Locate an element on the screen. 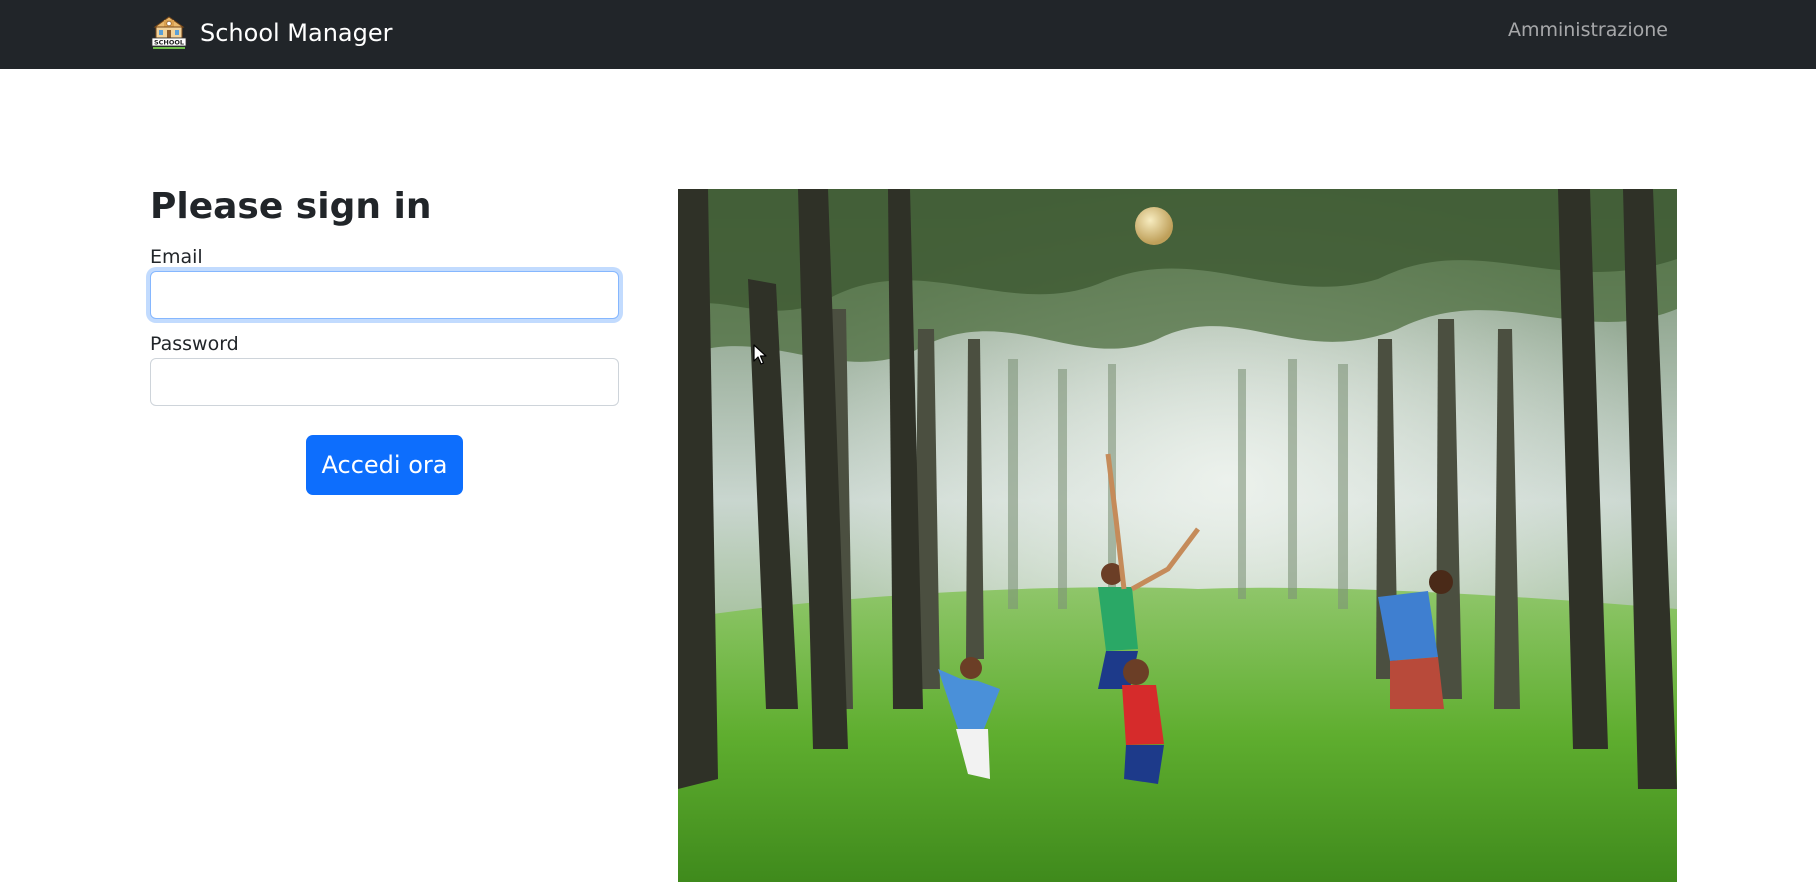  top-navbar: SCHOOL School Manager Amministrazione is located at coordinates (908, 34).